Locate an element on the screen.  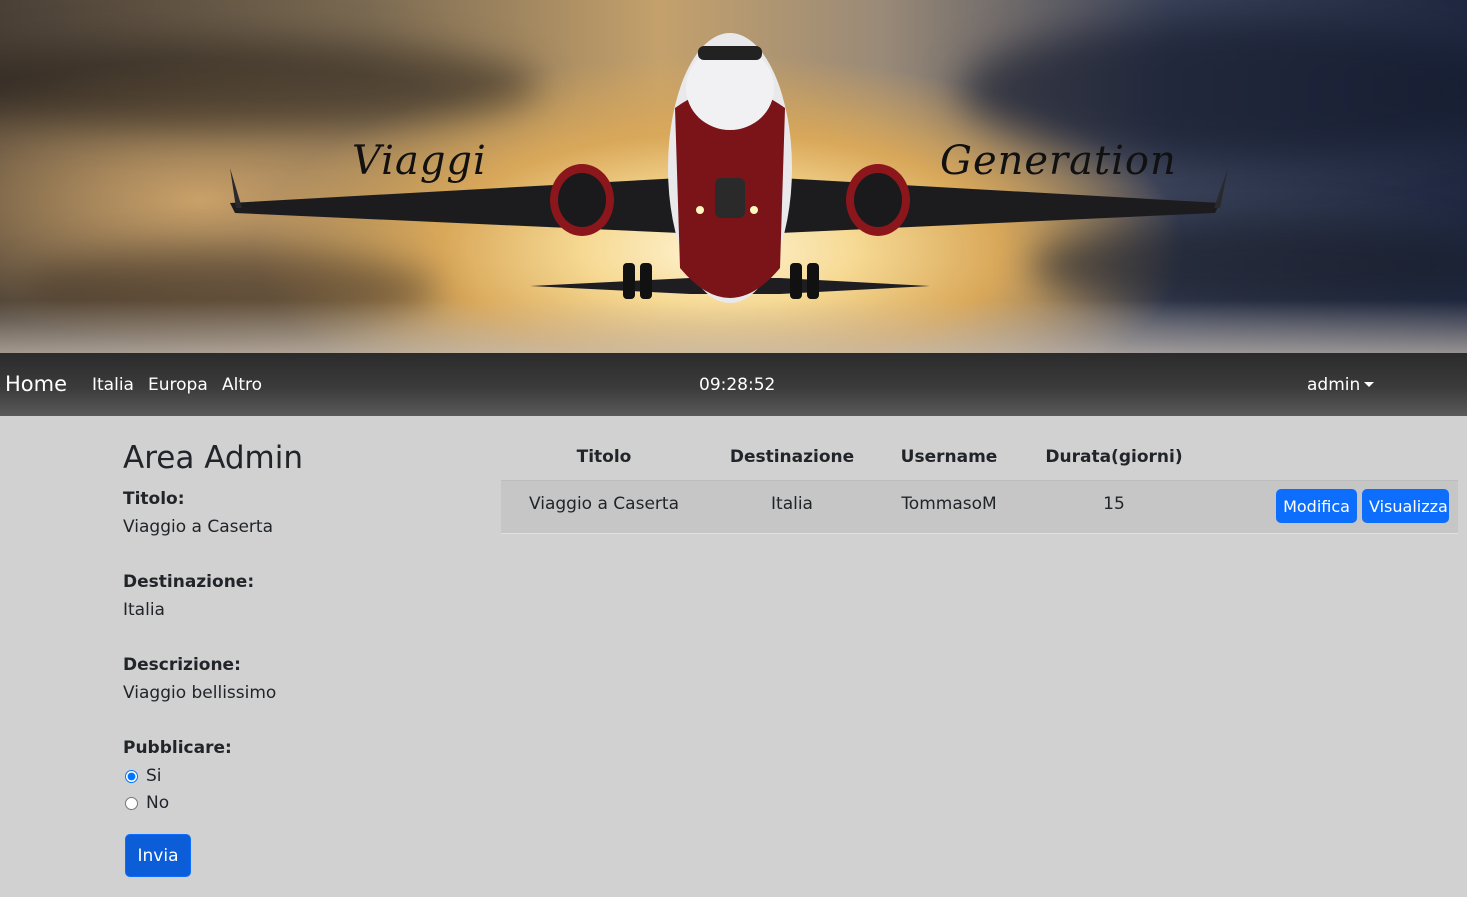
view-button: Visualizza is located at coordinates (1405, 506).